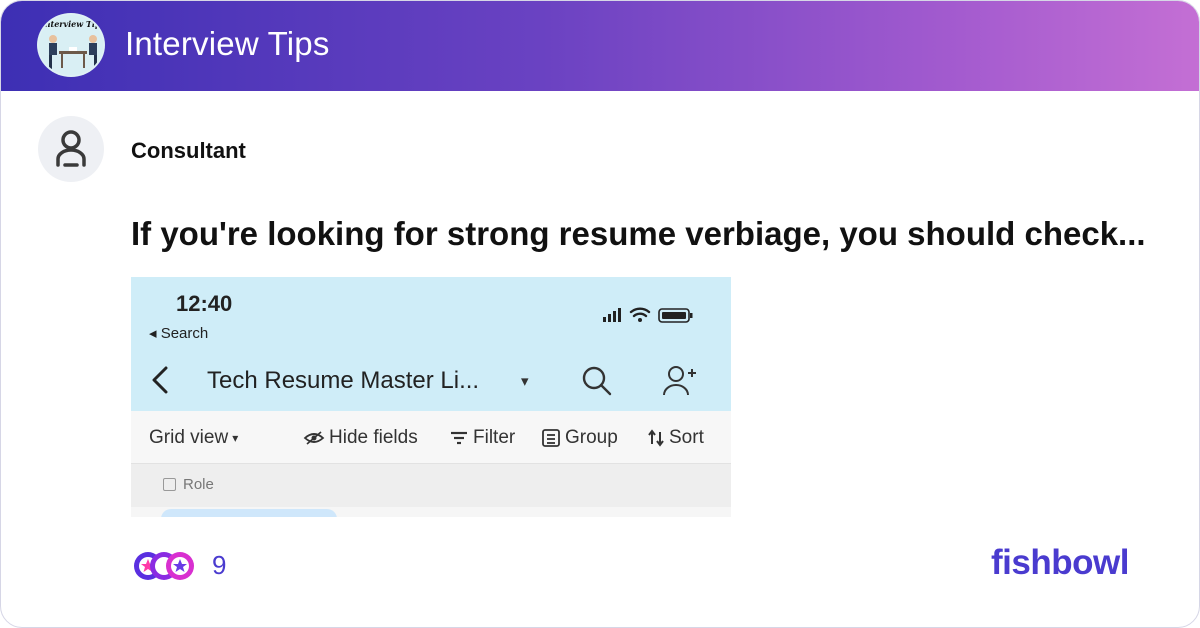 The height and width of the screenshot is (628, 1200). I want to click on field-type-icon, so click(169, 484).